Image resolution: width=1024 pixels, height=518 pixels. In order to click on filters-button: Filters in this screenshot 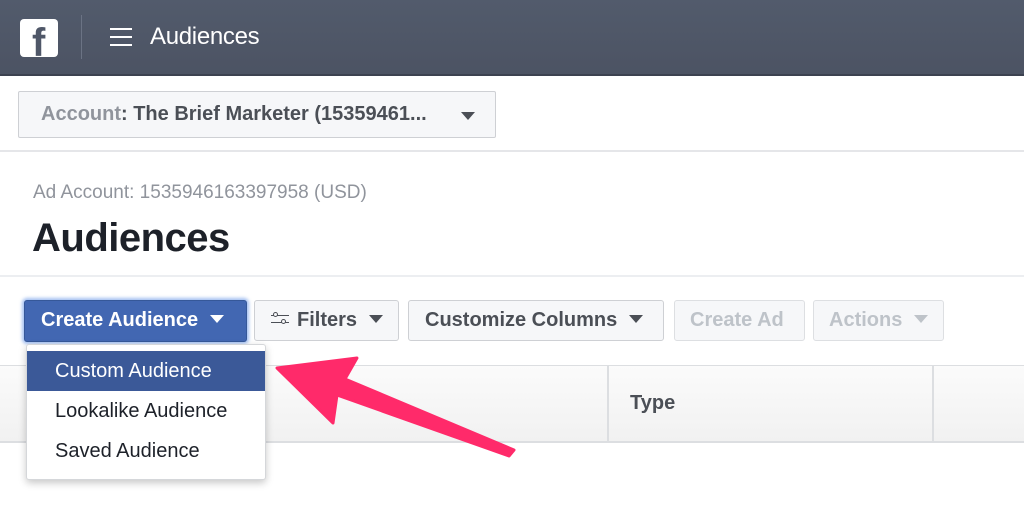, I will do `click(326, 320)`.